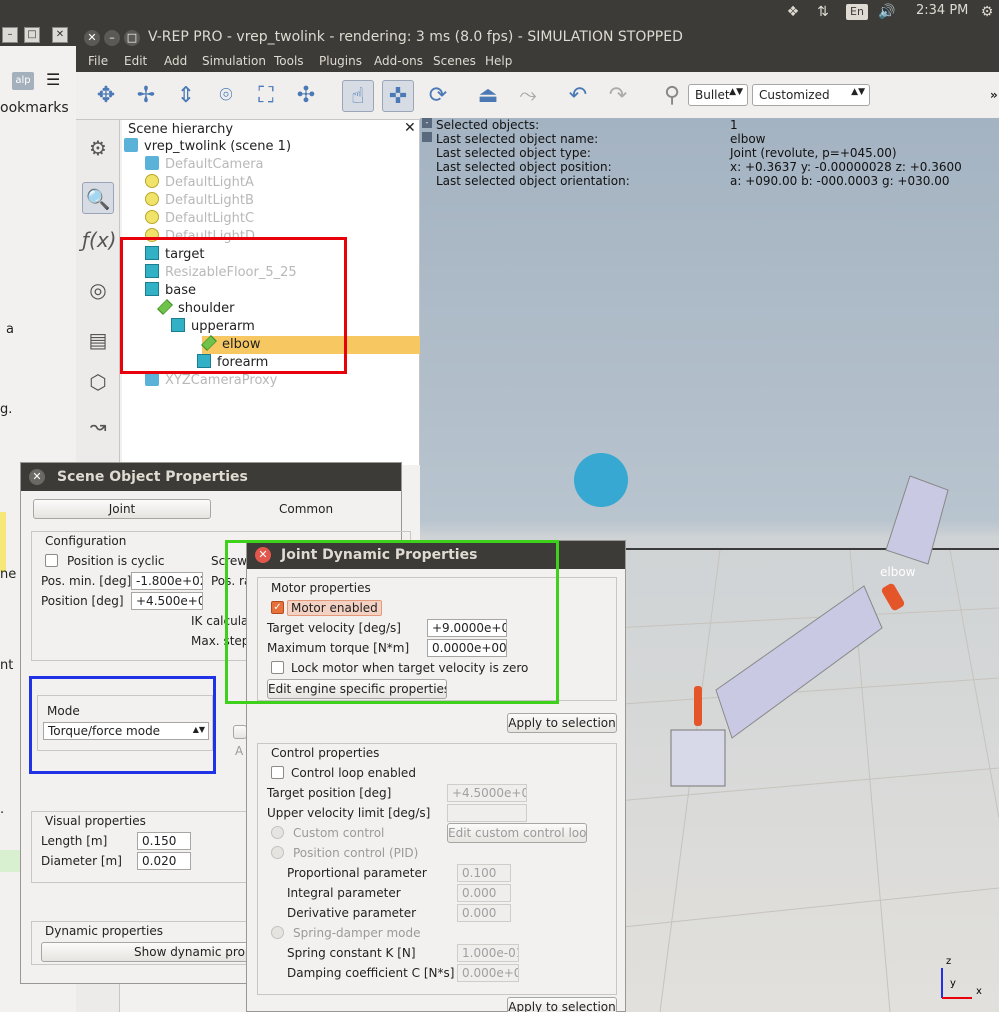 This screenshot has width=999, height=1012. I want to click on tab-common: Common, so click(306, 509).